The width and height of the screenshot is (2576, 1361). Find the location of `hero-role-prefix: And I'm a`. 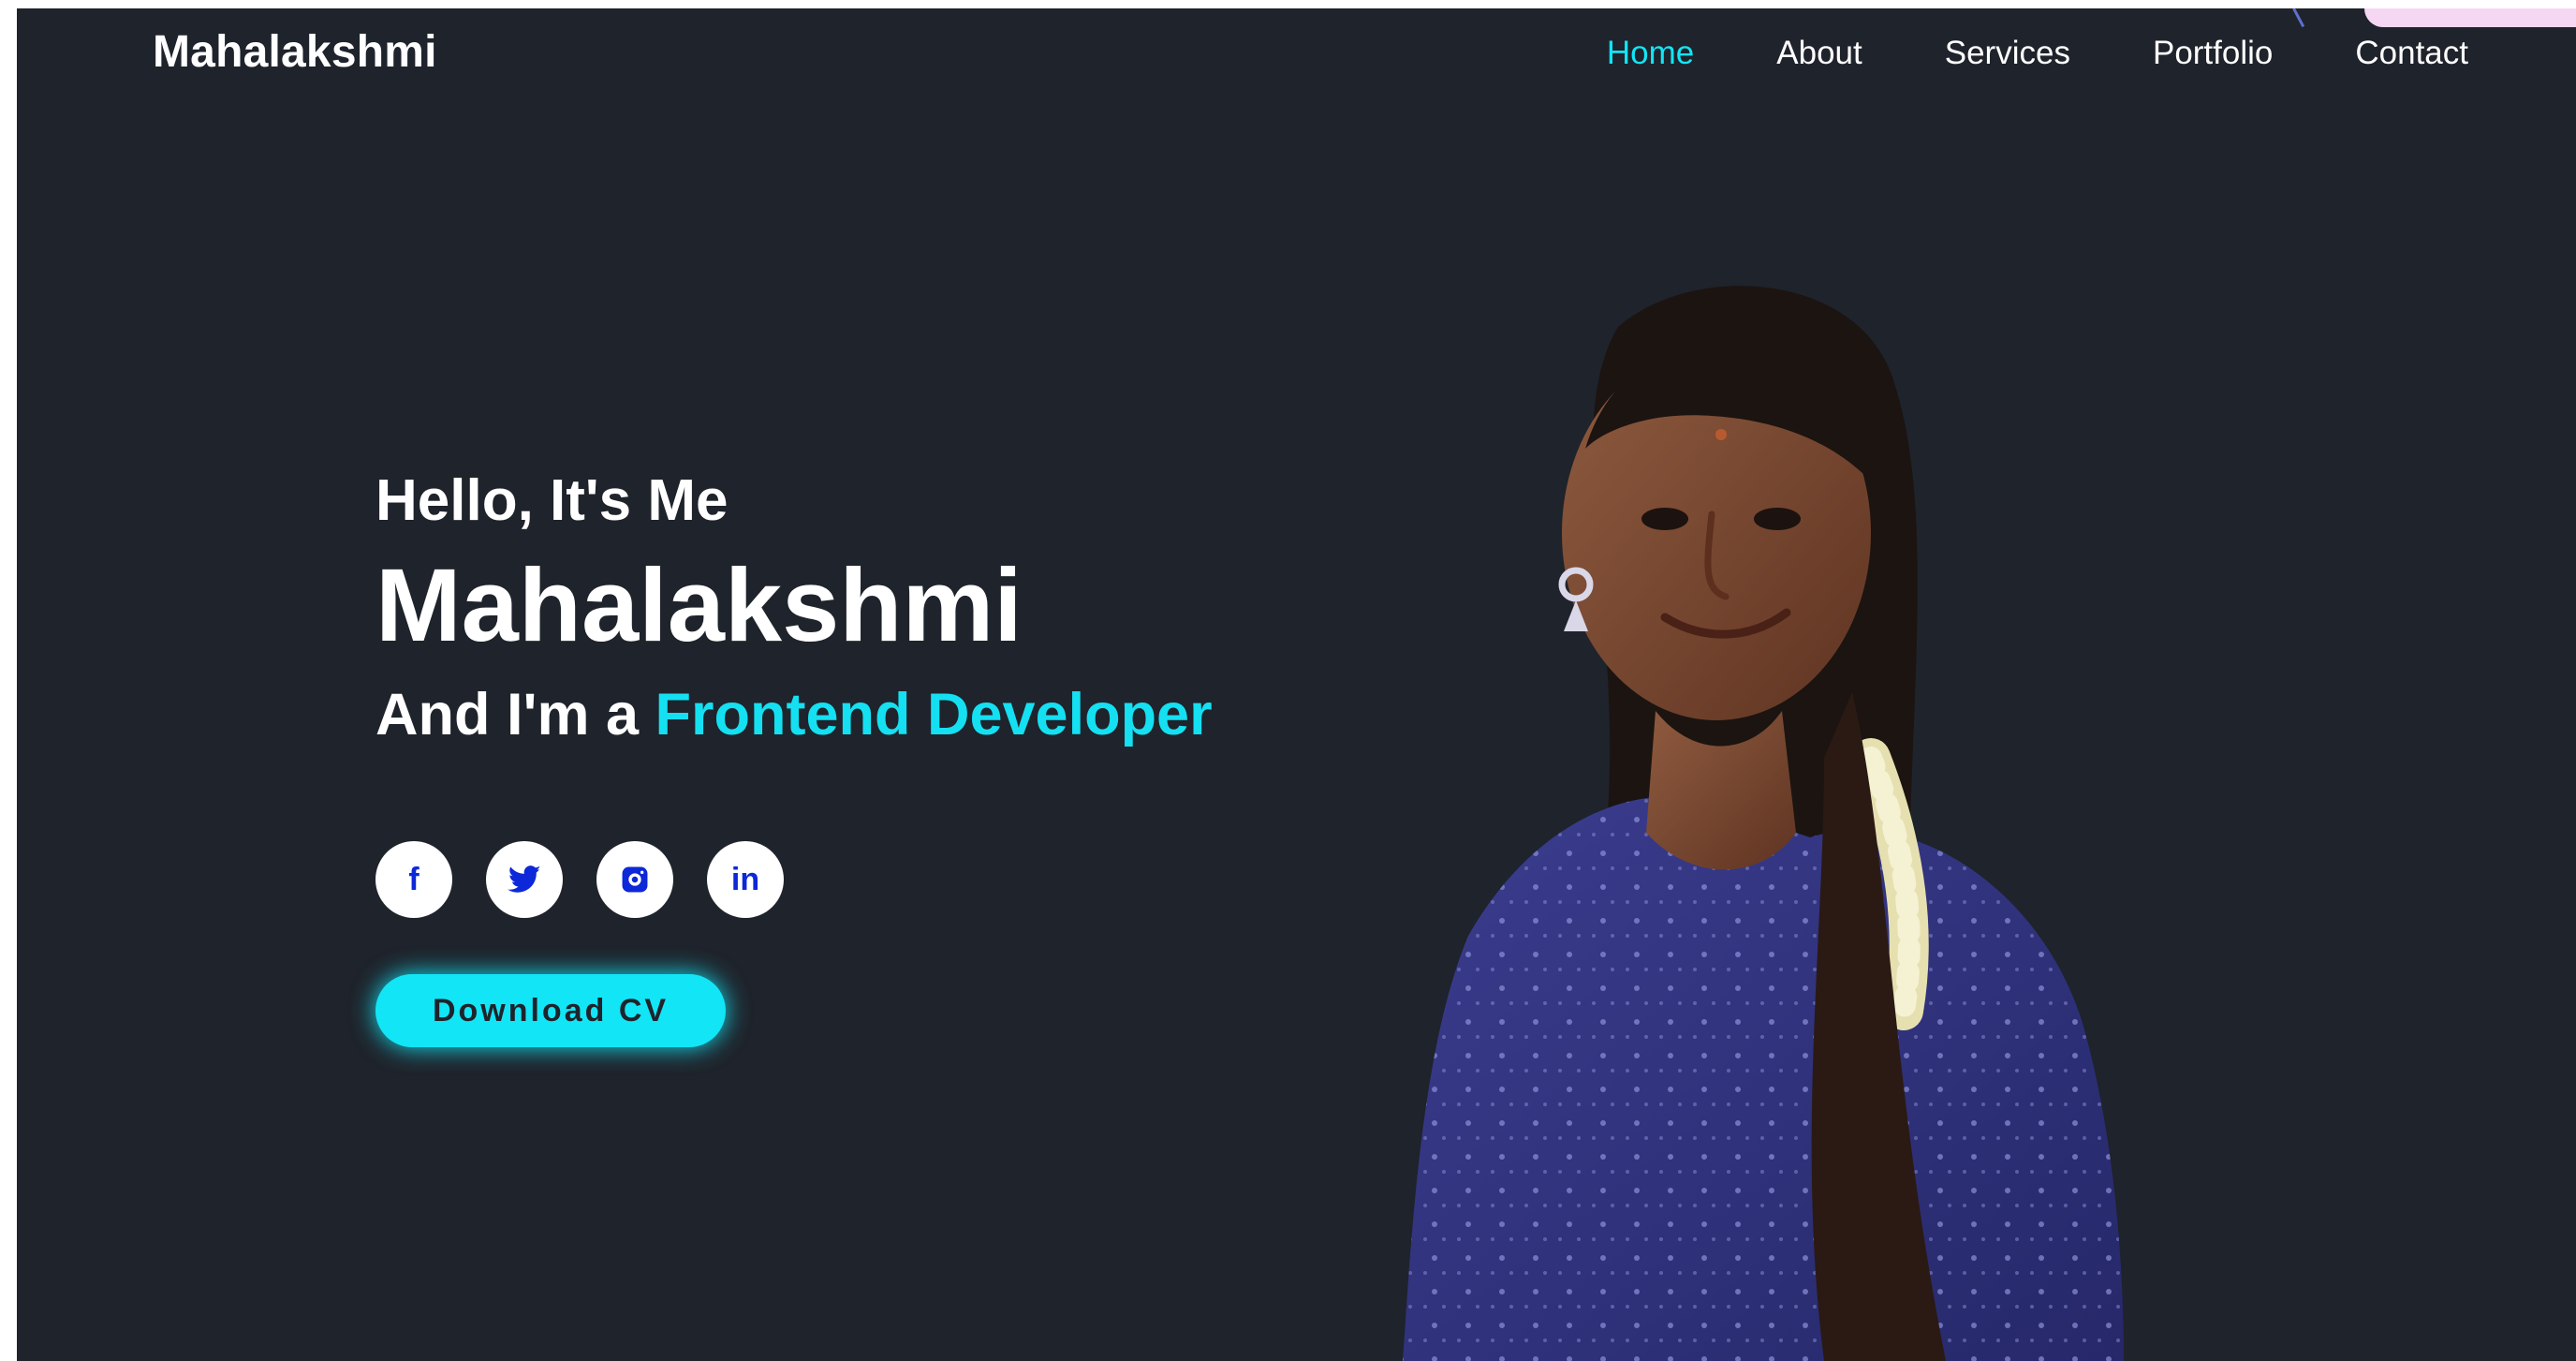

hero-role-prefix: And I'm a is located at coordinates (515, 714).